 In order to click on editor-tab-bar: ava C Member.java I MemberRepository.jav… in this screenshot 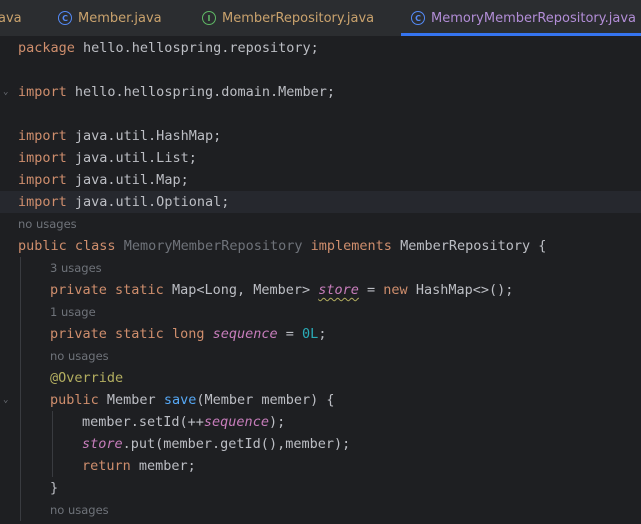, I will do `click(320, 18)`.